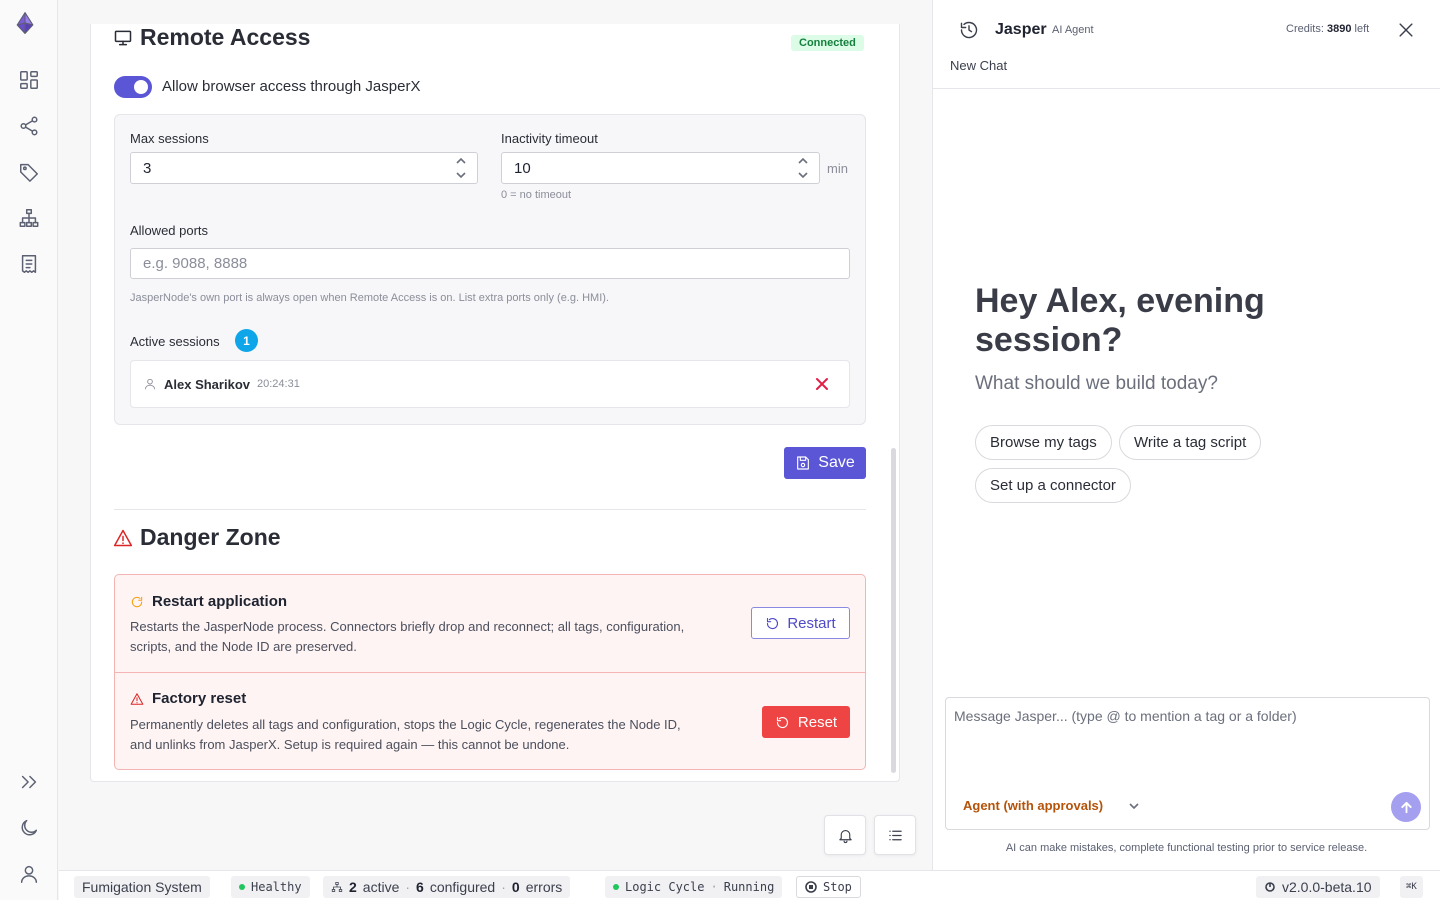  Describe the element at coordinates (1096, 383) in the screenshot. I see `greeting-subtitle: What should we build today?` at that location.